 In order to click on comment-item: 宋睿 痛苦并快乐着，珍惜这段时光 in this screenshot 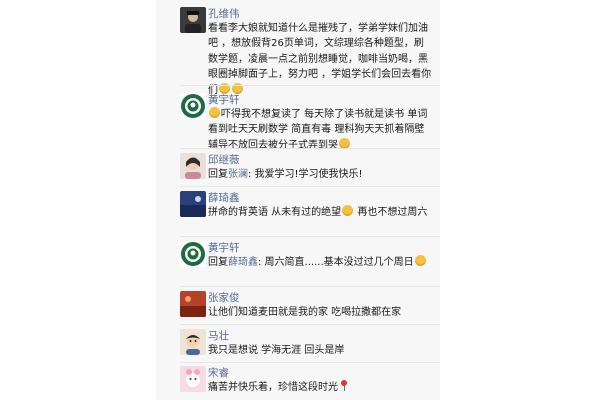, I will do `click(298, 383)`.